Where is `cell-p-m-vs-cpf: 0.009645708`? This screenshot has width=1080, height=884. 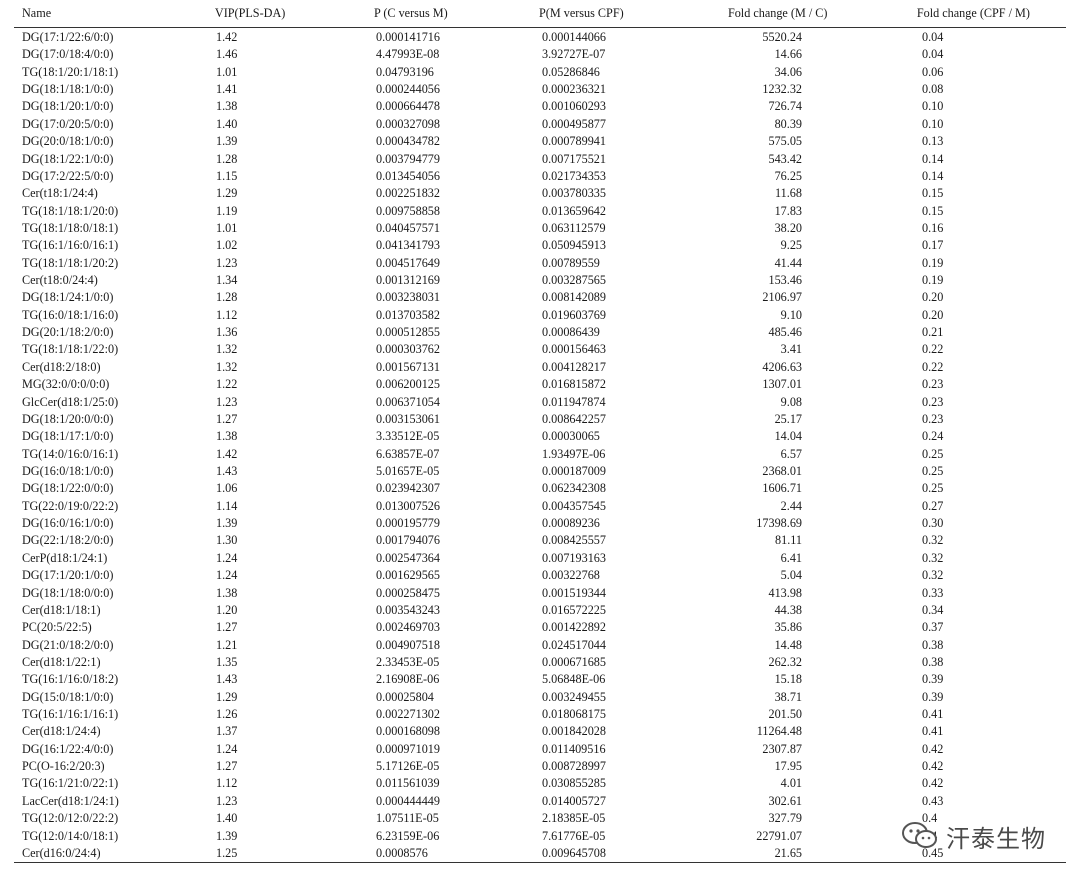 cell-p-m-vs-cpf: 0.009645708 is located at coordinates (574, 852).